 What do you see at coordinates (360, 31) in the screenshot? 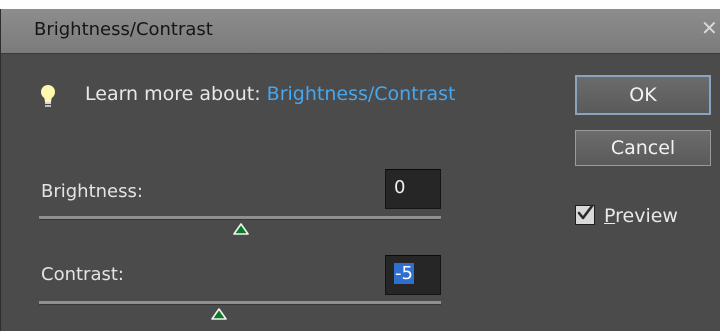
I see `title-bar: Brightness/Contrast ✕` at bounding box center [360, 31].